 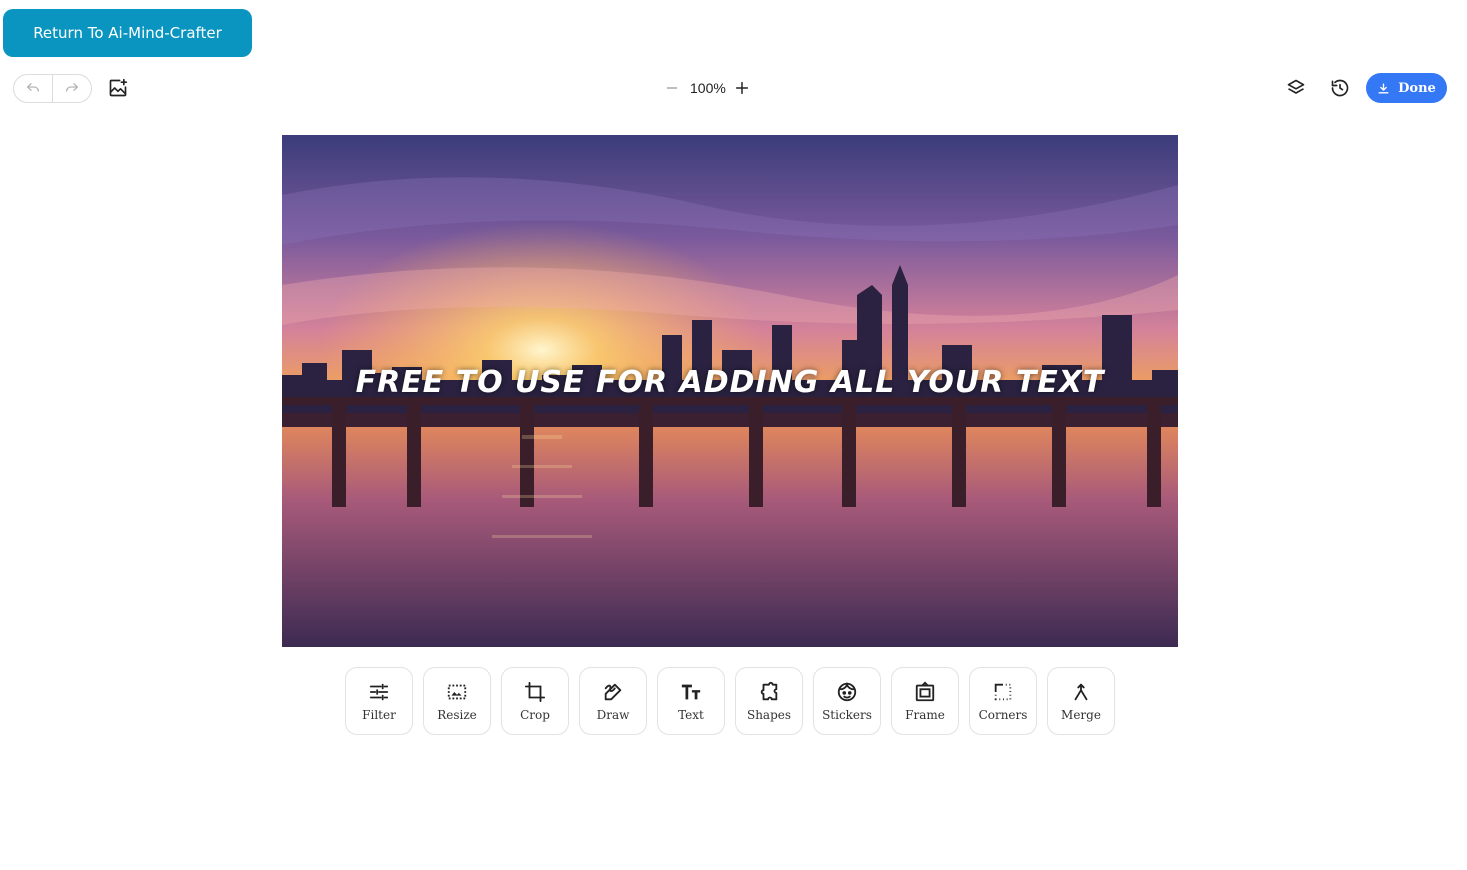 I want to click on zoom-out-icon, so click(x=672, y=88).